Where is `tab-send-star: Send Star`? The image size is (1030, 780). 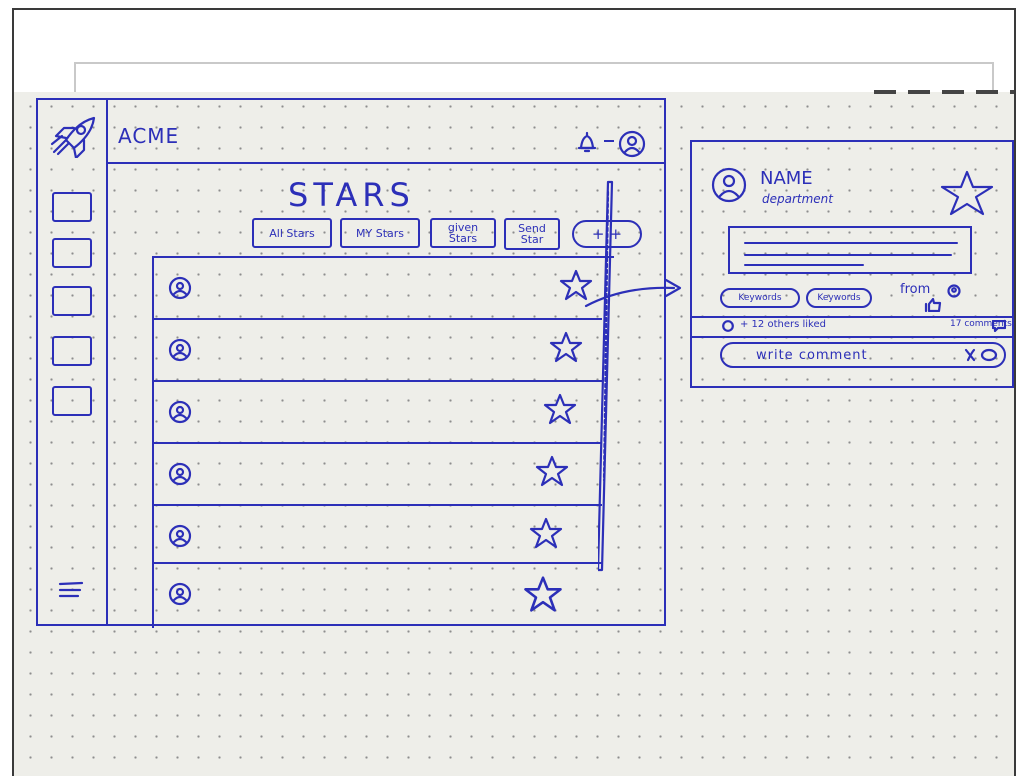 tab-send-star: Send Star is located at coordinates (532, 234).